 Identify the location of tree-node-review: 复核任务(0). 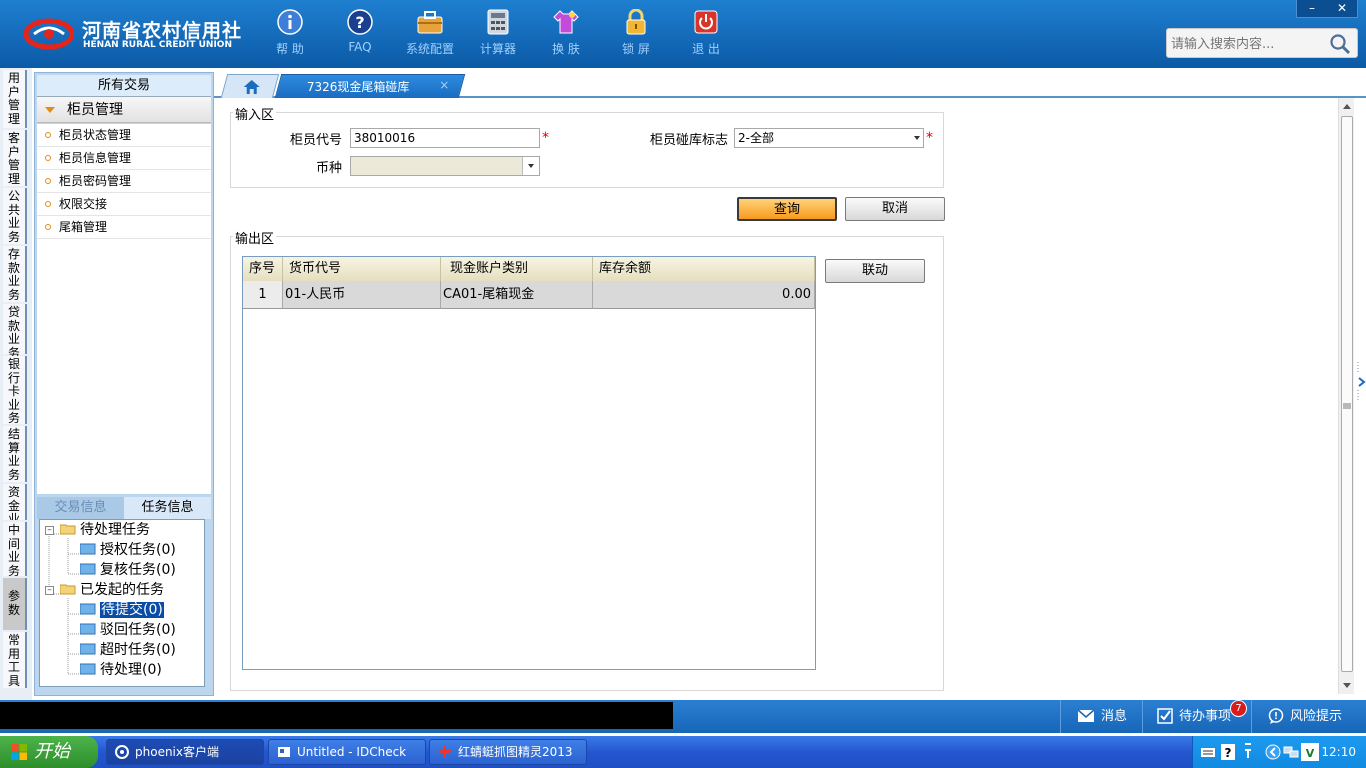
(128, 570).